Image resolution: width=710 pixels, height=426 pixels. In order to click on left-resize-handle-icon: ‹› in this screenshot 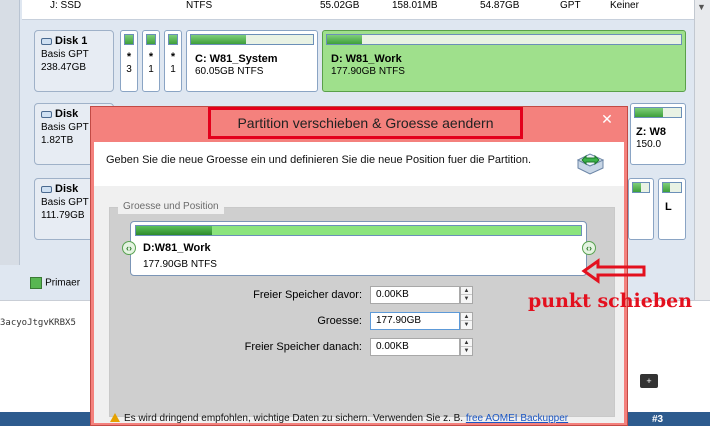, I will do `click(129, 248)`.